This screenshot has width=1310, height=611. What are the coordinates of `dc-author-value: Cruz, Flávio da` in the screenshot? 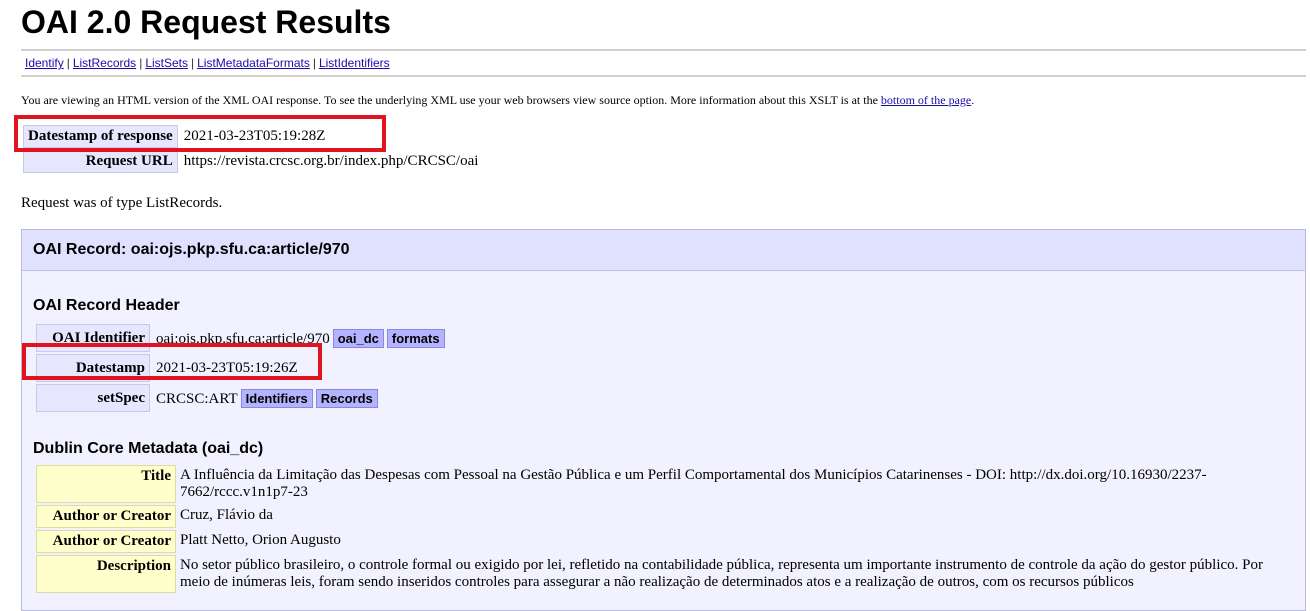 It's located at (226, 515).